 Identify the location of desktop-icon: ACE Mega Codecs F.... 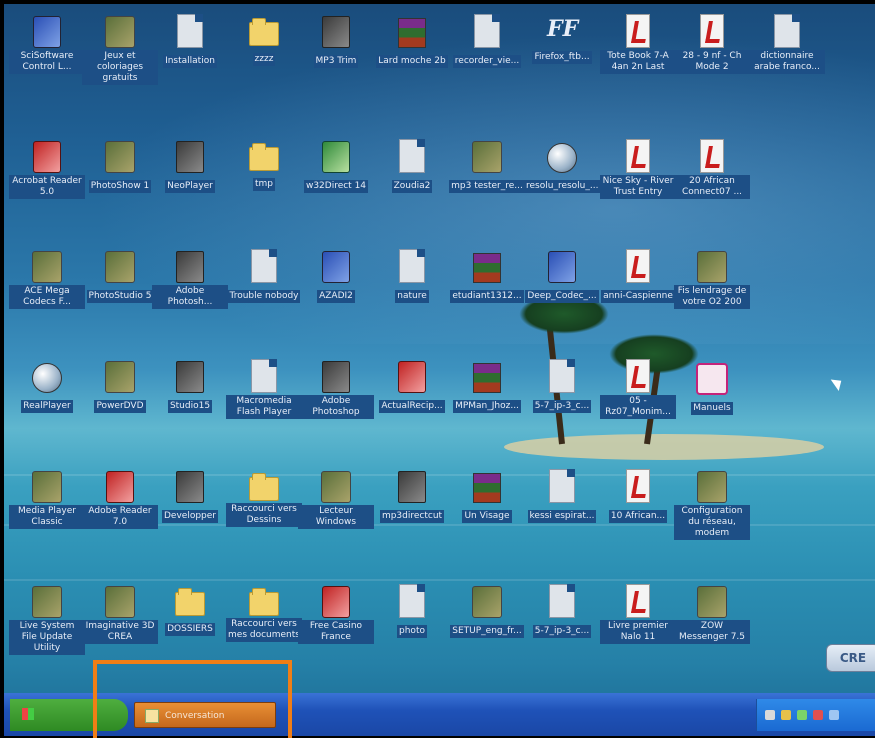
(47, 279).